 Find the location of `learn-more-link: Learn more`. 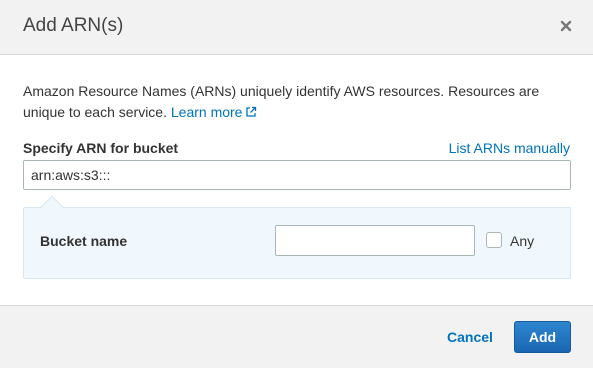

learn-more-link: Learn more is located at coordinates (214, 112).